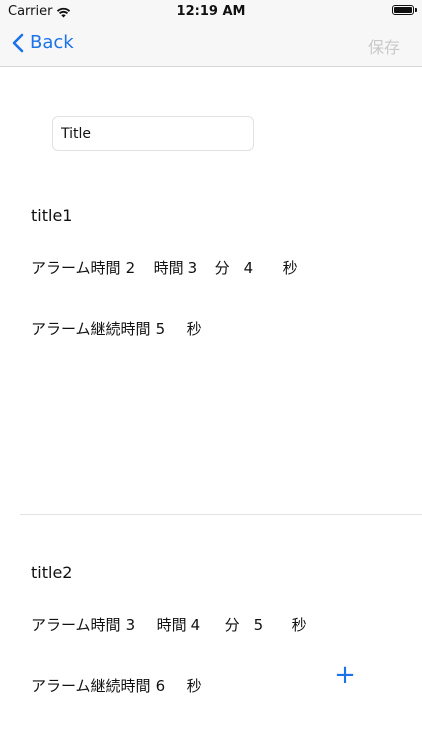 The image size is (422, 750). Describe the element at coordinates (171, 686) in the screenshot. I see `duration-value: 6` at that location.